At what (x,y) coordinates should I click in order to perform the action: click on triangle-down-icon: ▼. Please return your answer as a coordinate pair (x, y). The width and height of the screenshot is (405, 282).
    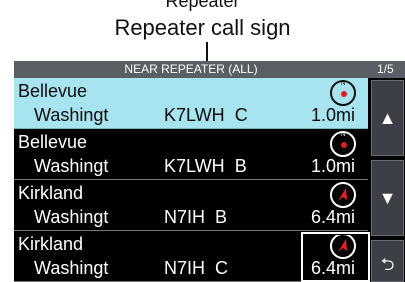
    Looking at the image, I should click on (387, 198).